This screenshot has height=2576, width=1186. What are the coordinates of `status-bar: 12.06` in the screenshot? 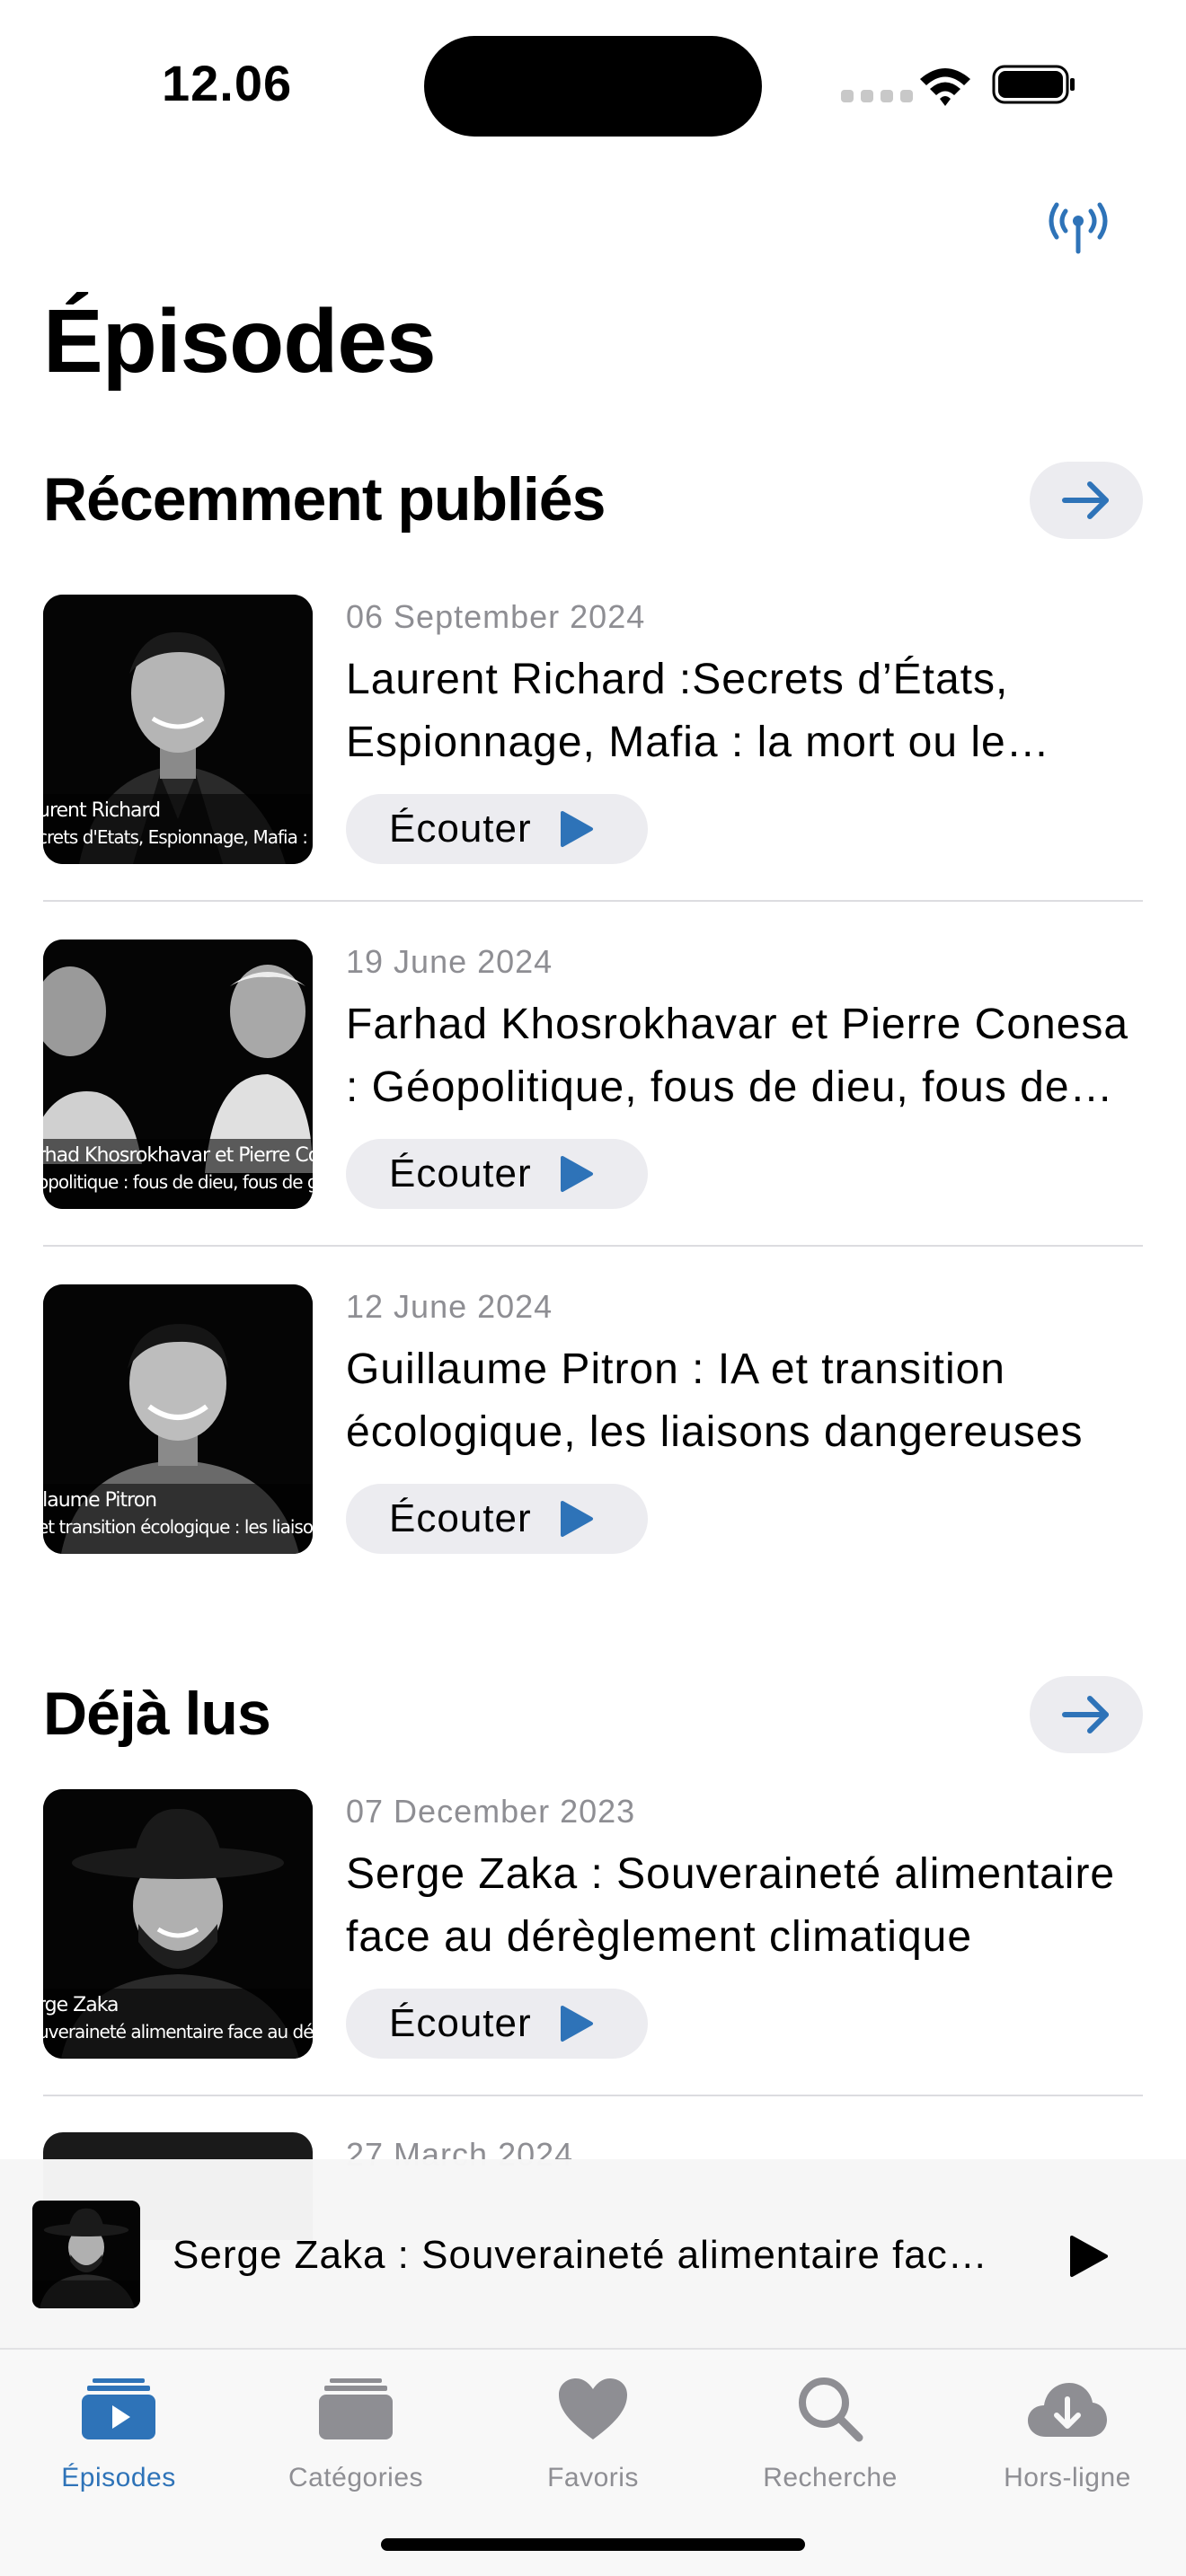 It's located at (593, 85).